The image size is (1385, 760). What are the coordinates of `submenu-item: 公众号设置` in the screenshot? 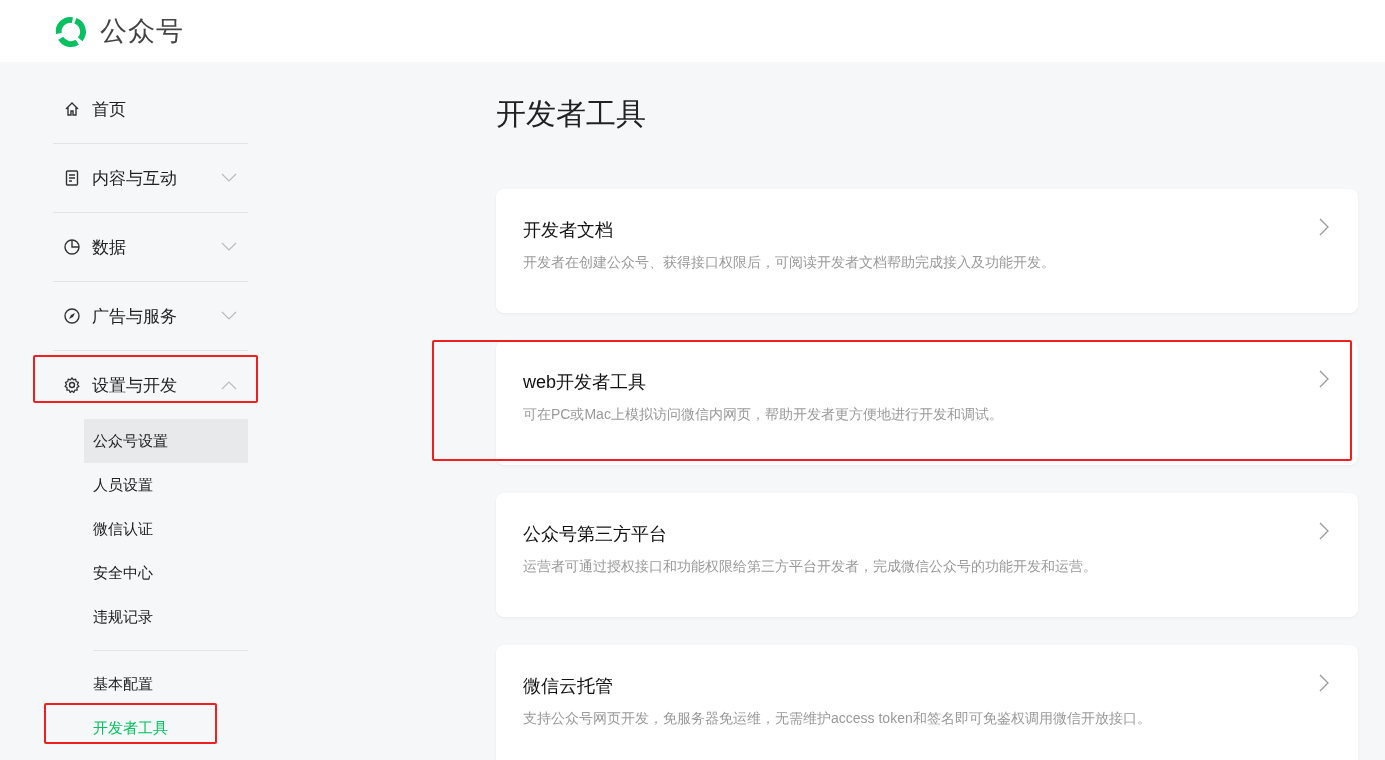 It's located at (166, 441).